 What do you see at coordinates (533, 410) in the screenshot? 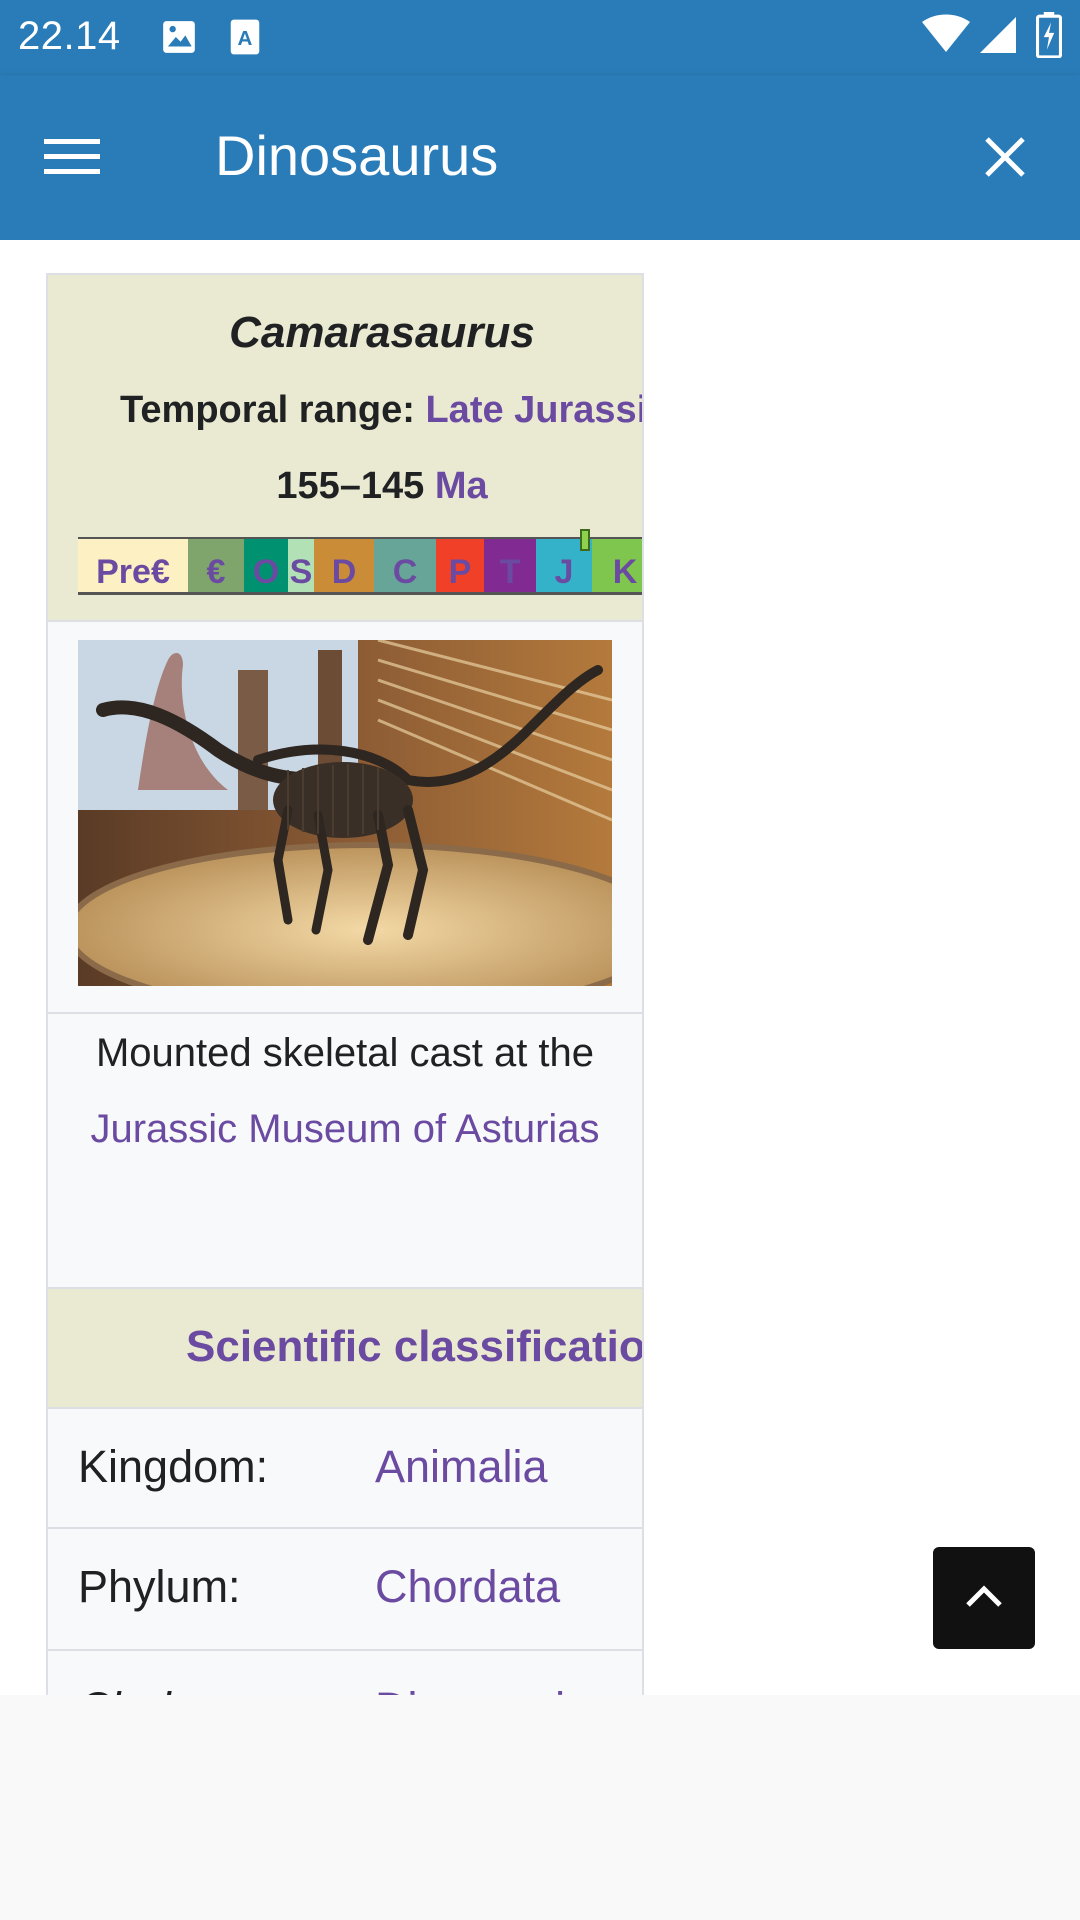
I see `temporal-range-link: Late Jurassic` at bounding box center [533, 410].